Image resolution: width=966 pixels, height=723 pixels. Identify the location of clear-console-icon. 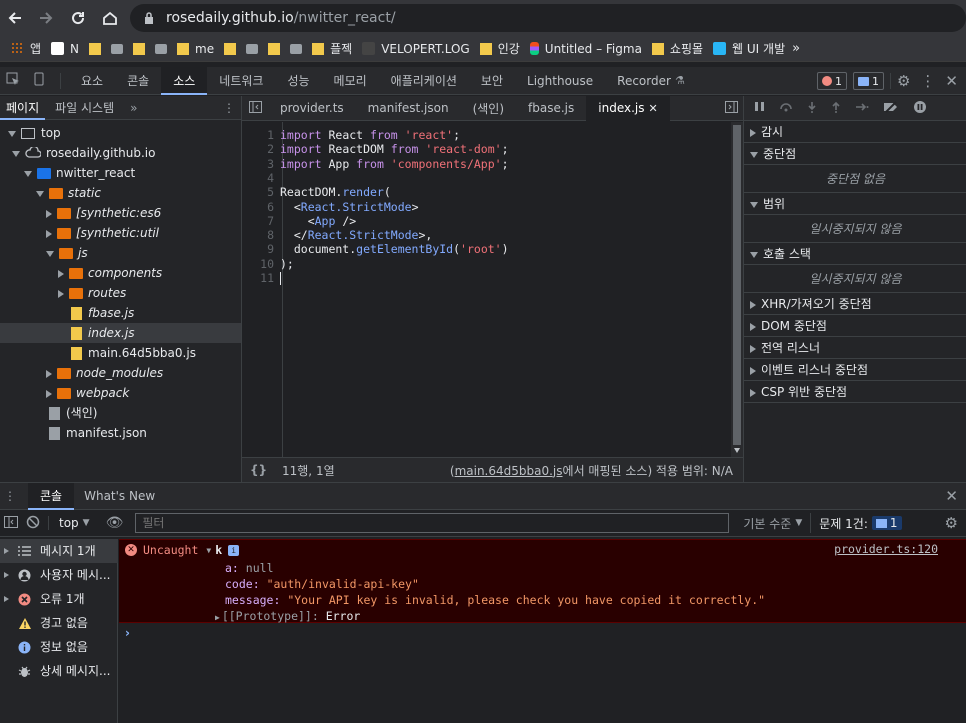
(33, 523).